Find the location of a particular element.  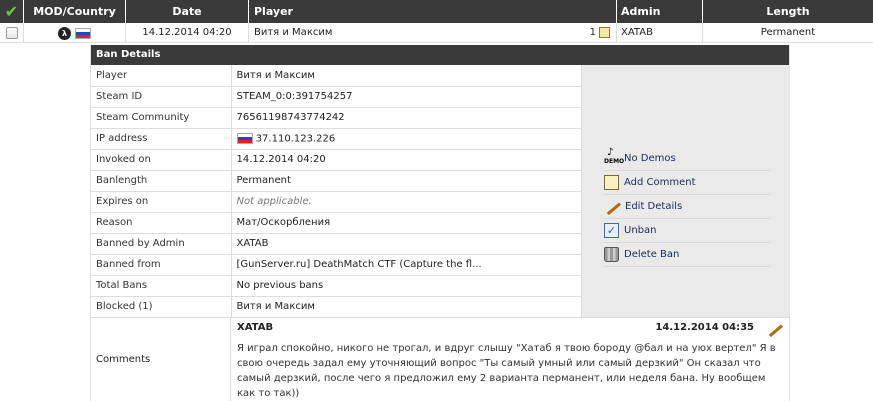

comment-icon is located at coordinates (611, 182).